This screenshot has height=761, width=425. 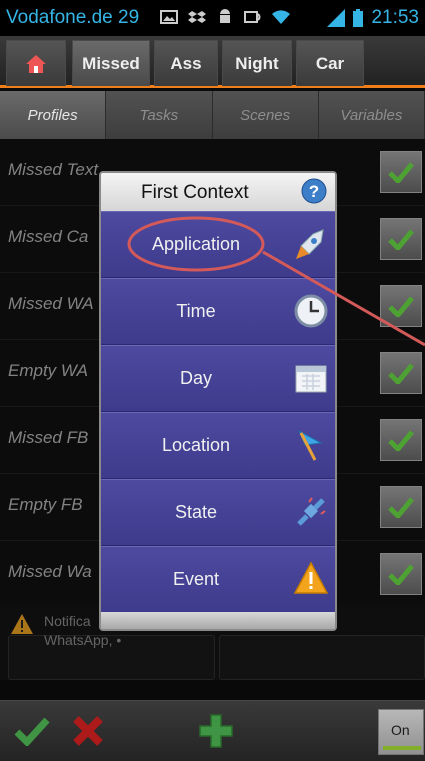 I want to click on section-tabs: Profiles Tasks Scenes Variables, so click(x=212, y=115).